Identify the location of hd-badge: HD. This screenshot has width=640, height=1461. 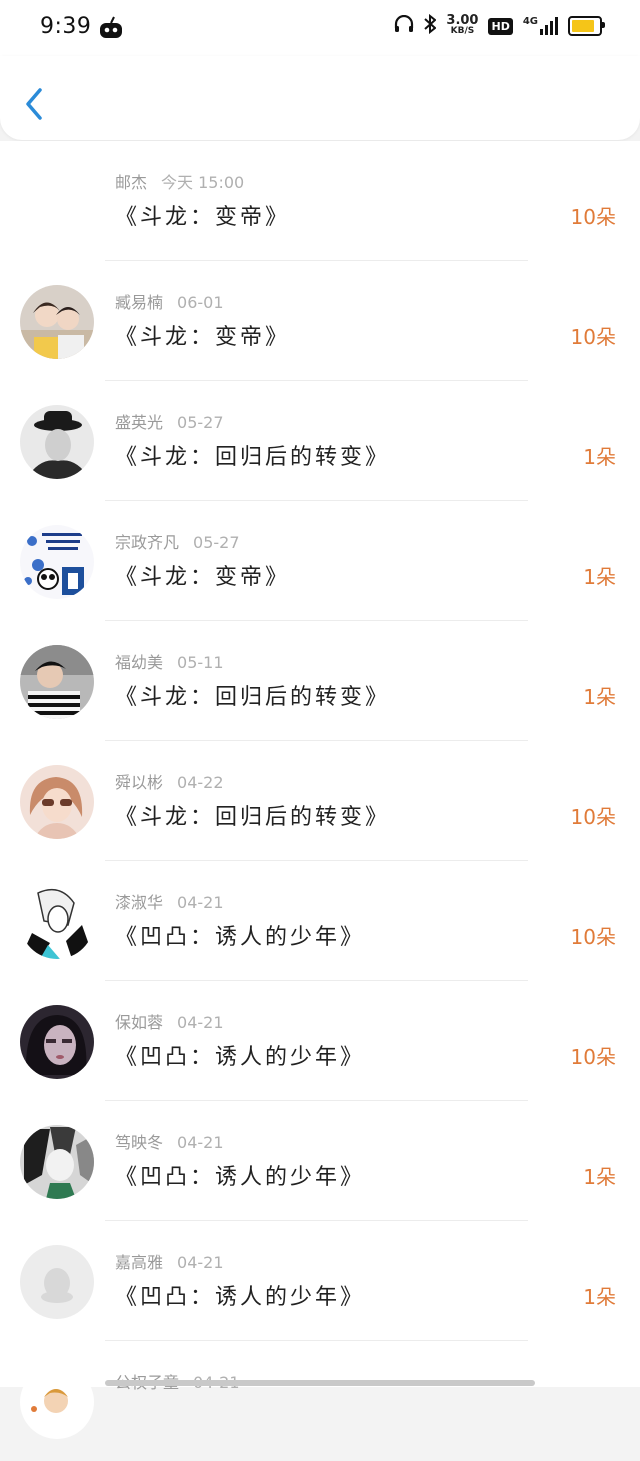
(500, 26).